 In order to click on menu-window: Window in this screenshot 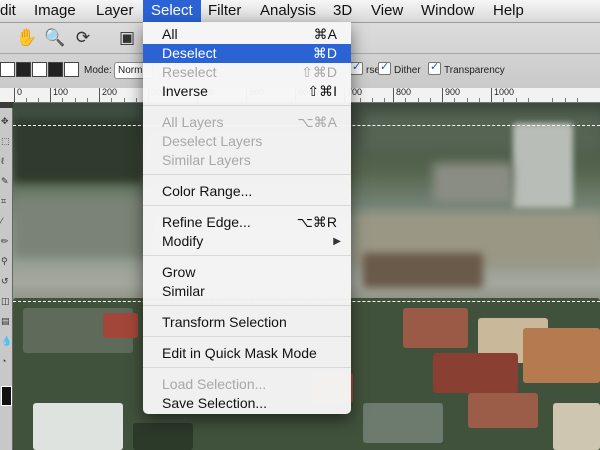, I will do `click(447, 11)`.